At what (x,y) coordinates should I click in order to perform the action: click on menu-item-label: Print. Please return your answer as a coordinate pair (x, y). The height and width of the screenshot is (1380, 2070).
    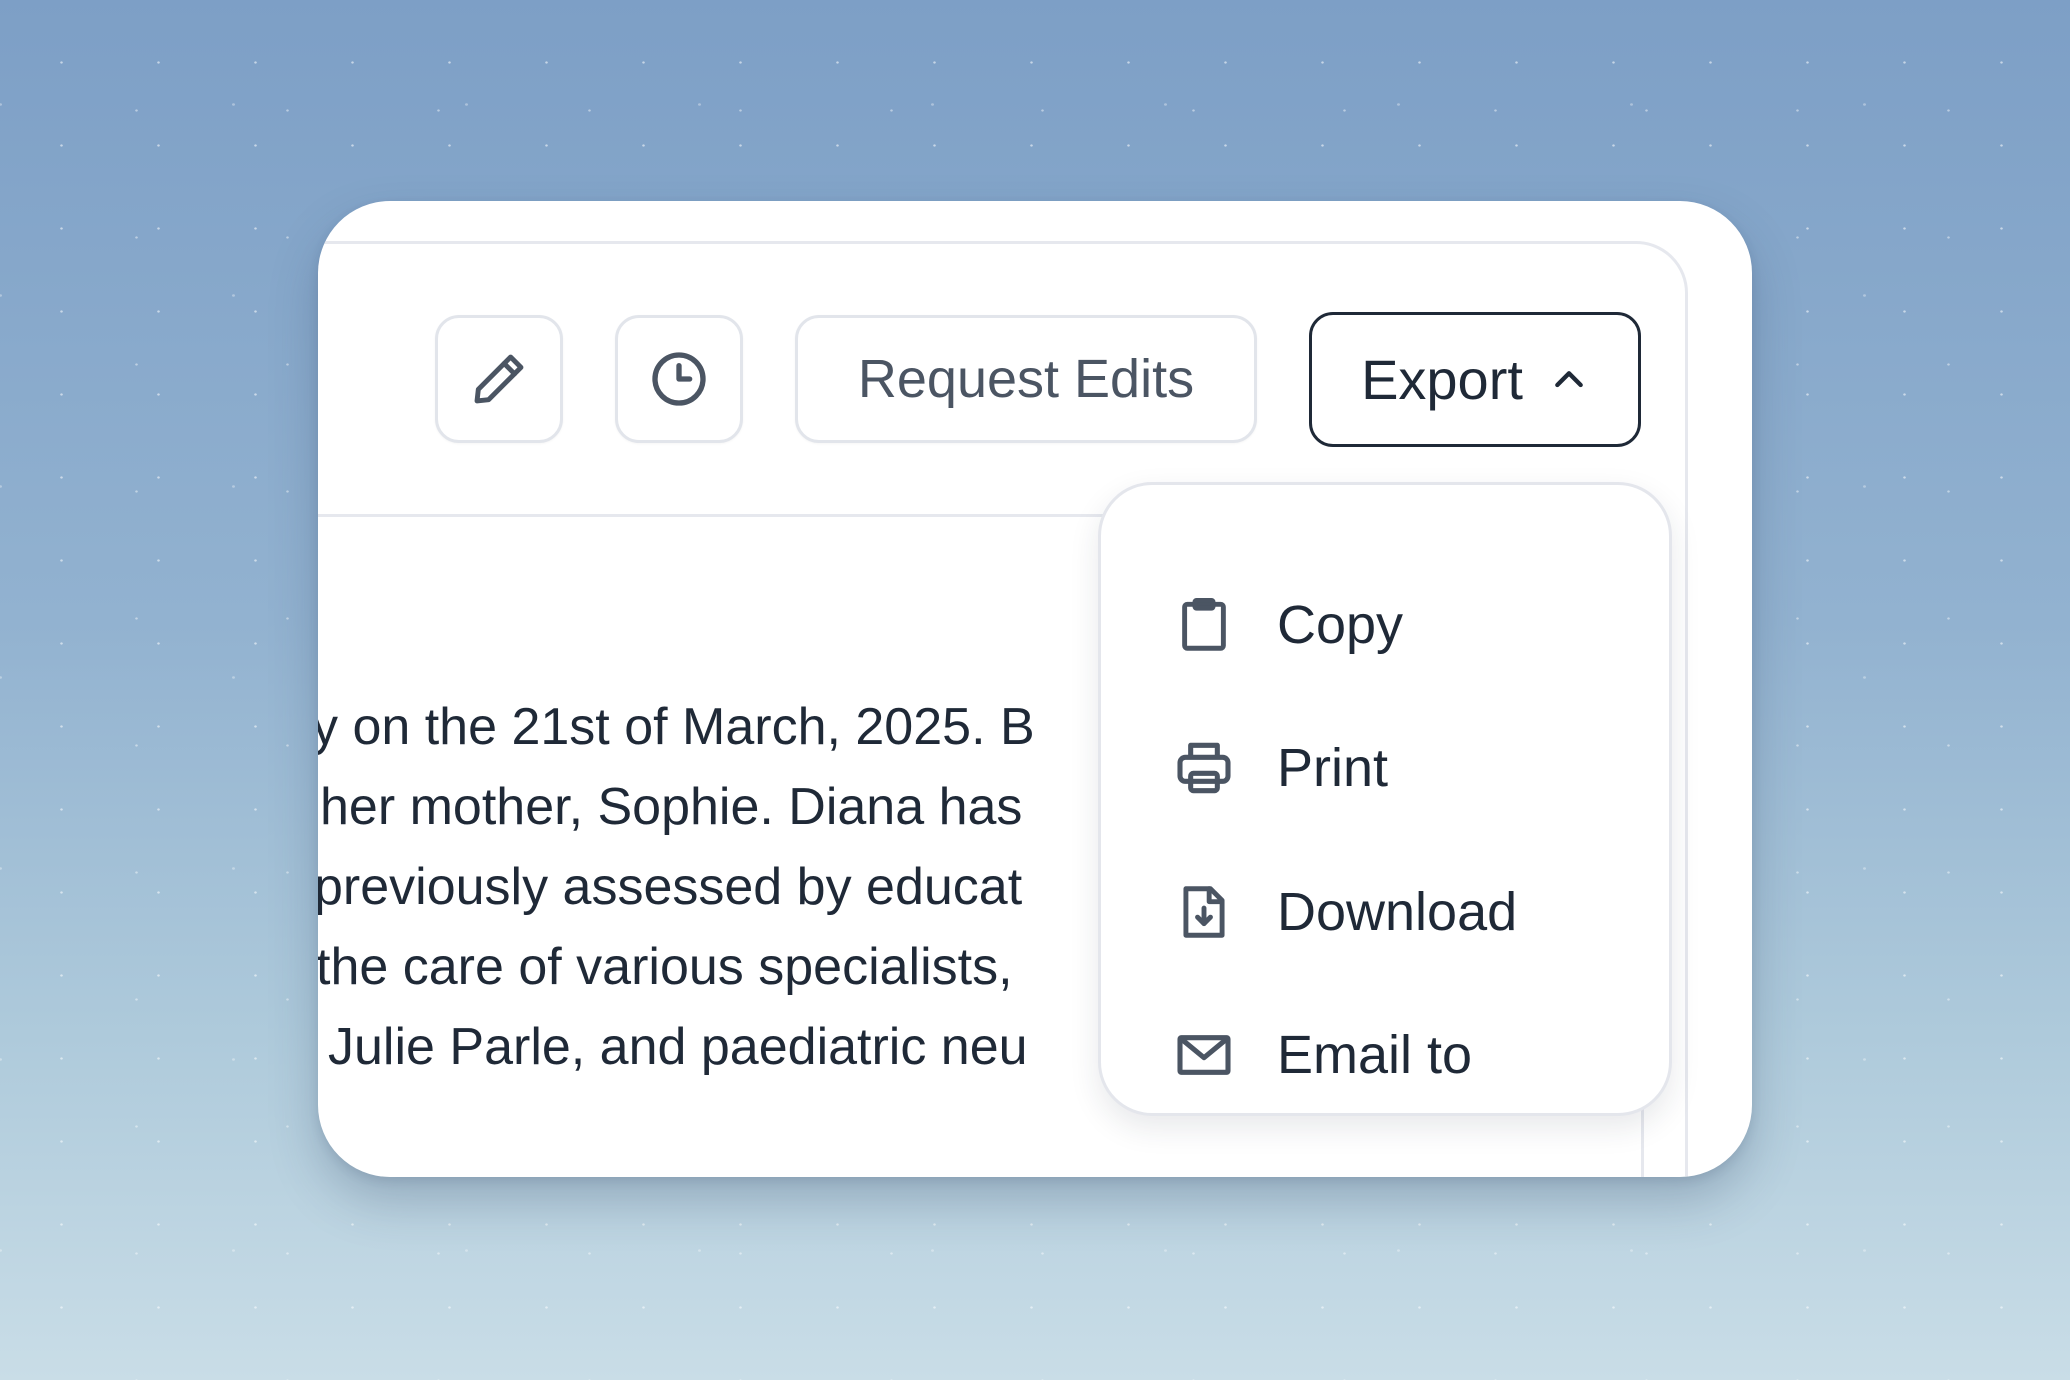
    Looking at the image, I should click on (1333, 768).